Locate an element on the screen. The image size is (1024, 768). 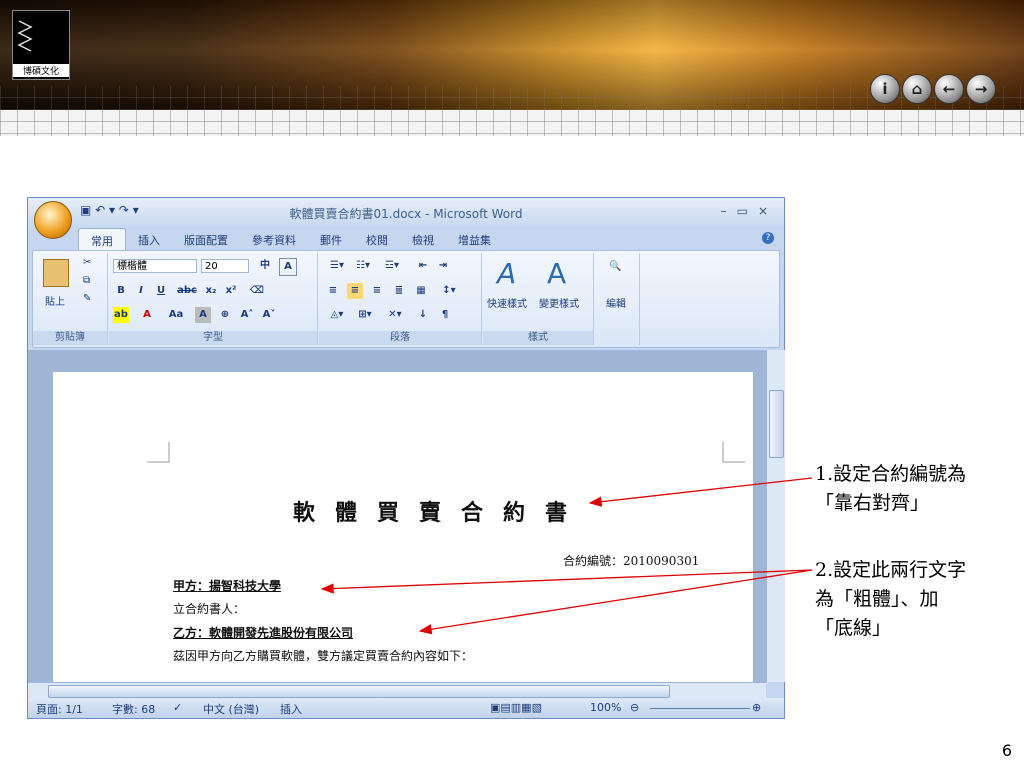
show-marks-icon: ¶ is located at coordinates (445, 315).